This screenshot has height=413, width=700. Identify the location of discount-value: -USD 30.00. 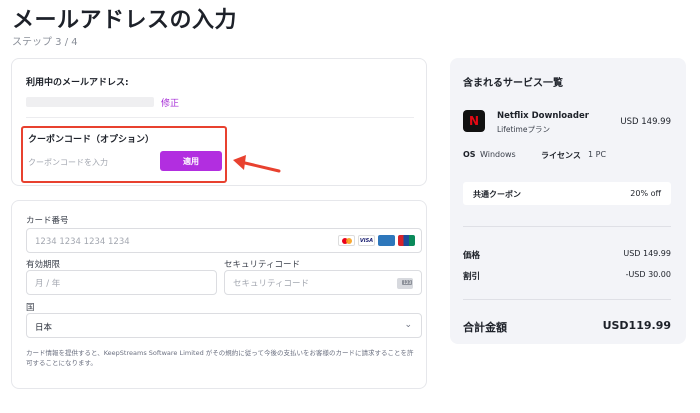
(648, 274).